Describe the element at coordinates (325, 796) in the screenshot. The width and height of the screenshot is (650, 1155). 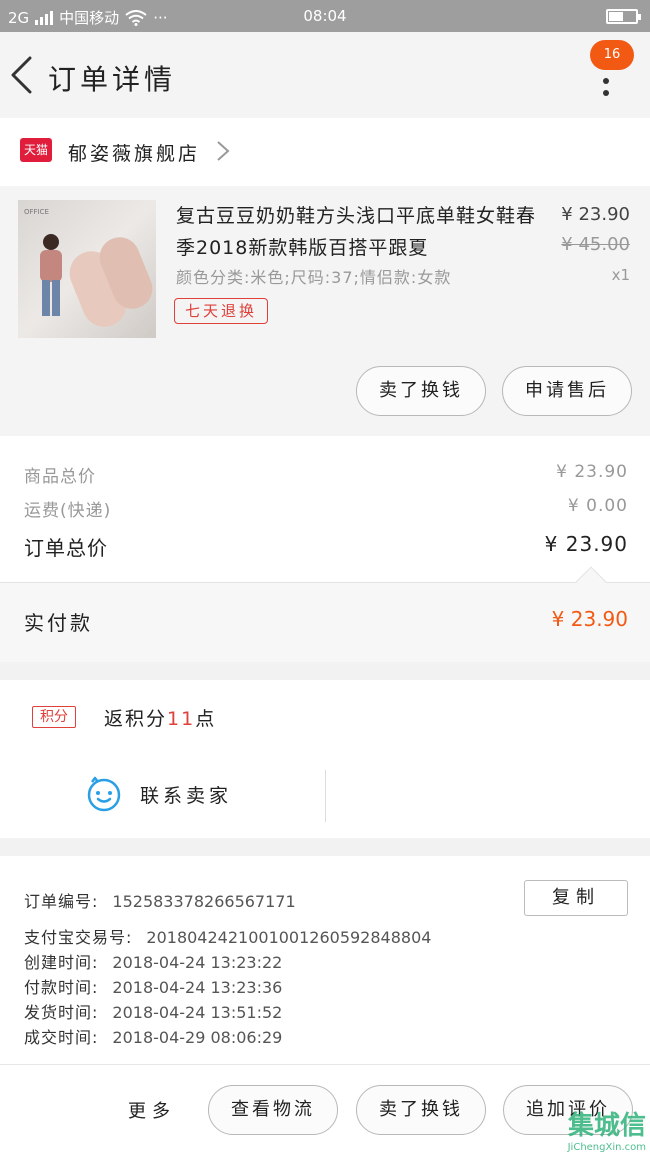
I see `divider` at that location.